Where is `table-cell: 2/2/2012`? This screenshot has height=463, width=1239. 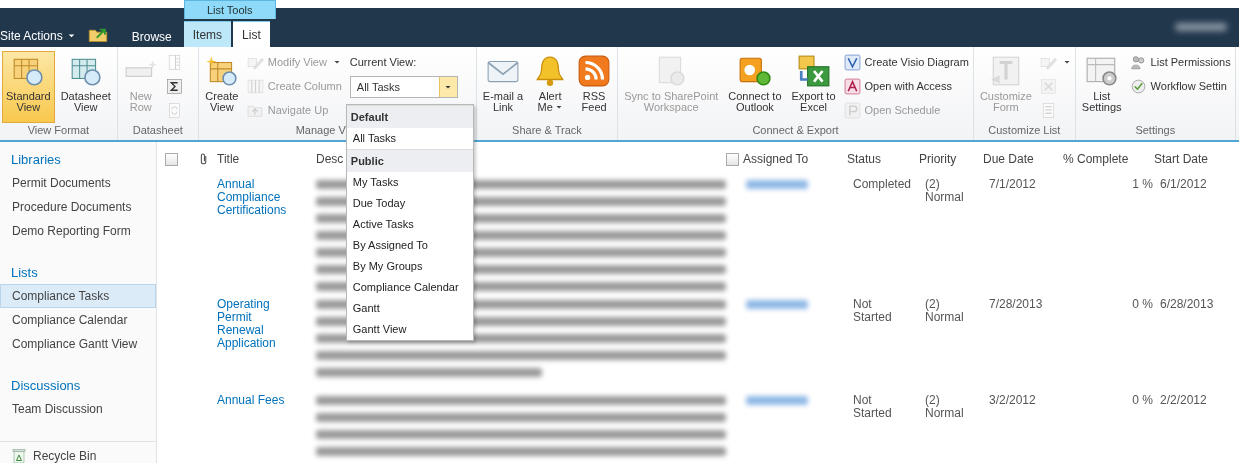 table-cell: 2/2/2012 is located at coordinates (1183, 400).